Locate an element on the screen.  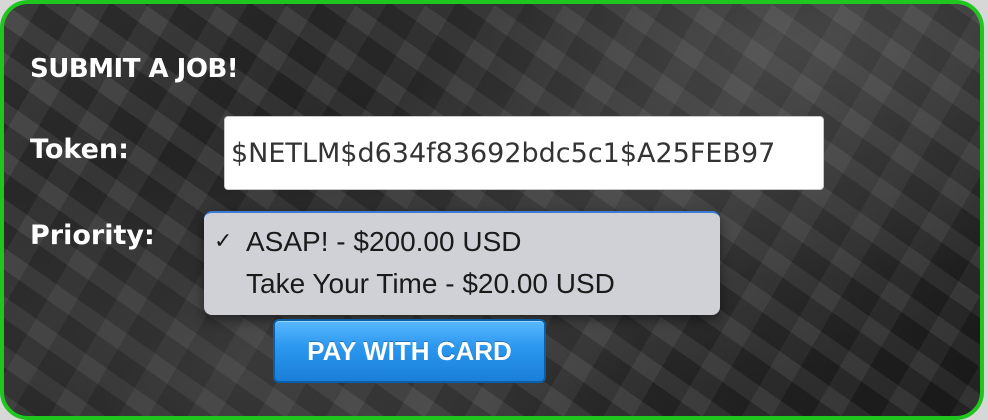
priority-option-label: Take Your Time - $20.00 USD is located at coordinates (430, 283).